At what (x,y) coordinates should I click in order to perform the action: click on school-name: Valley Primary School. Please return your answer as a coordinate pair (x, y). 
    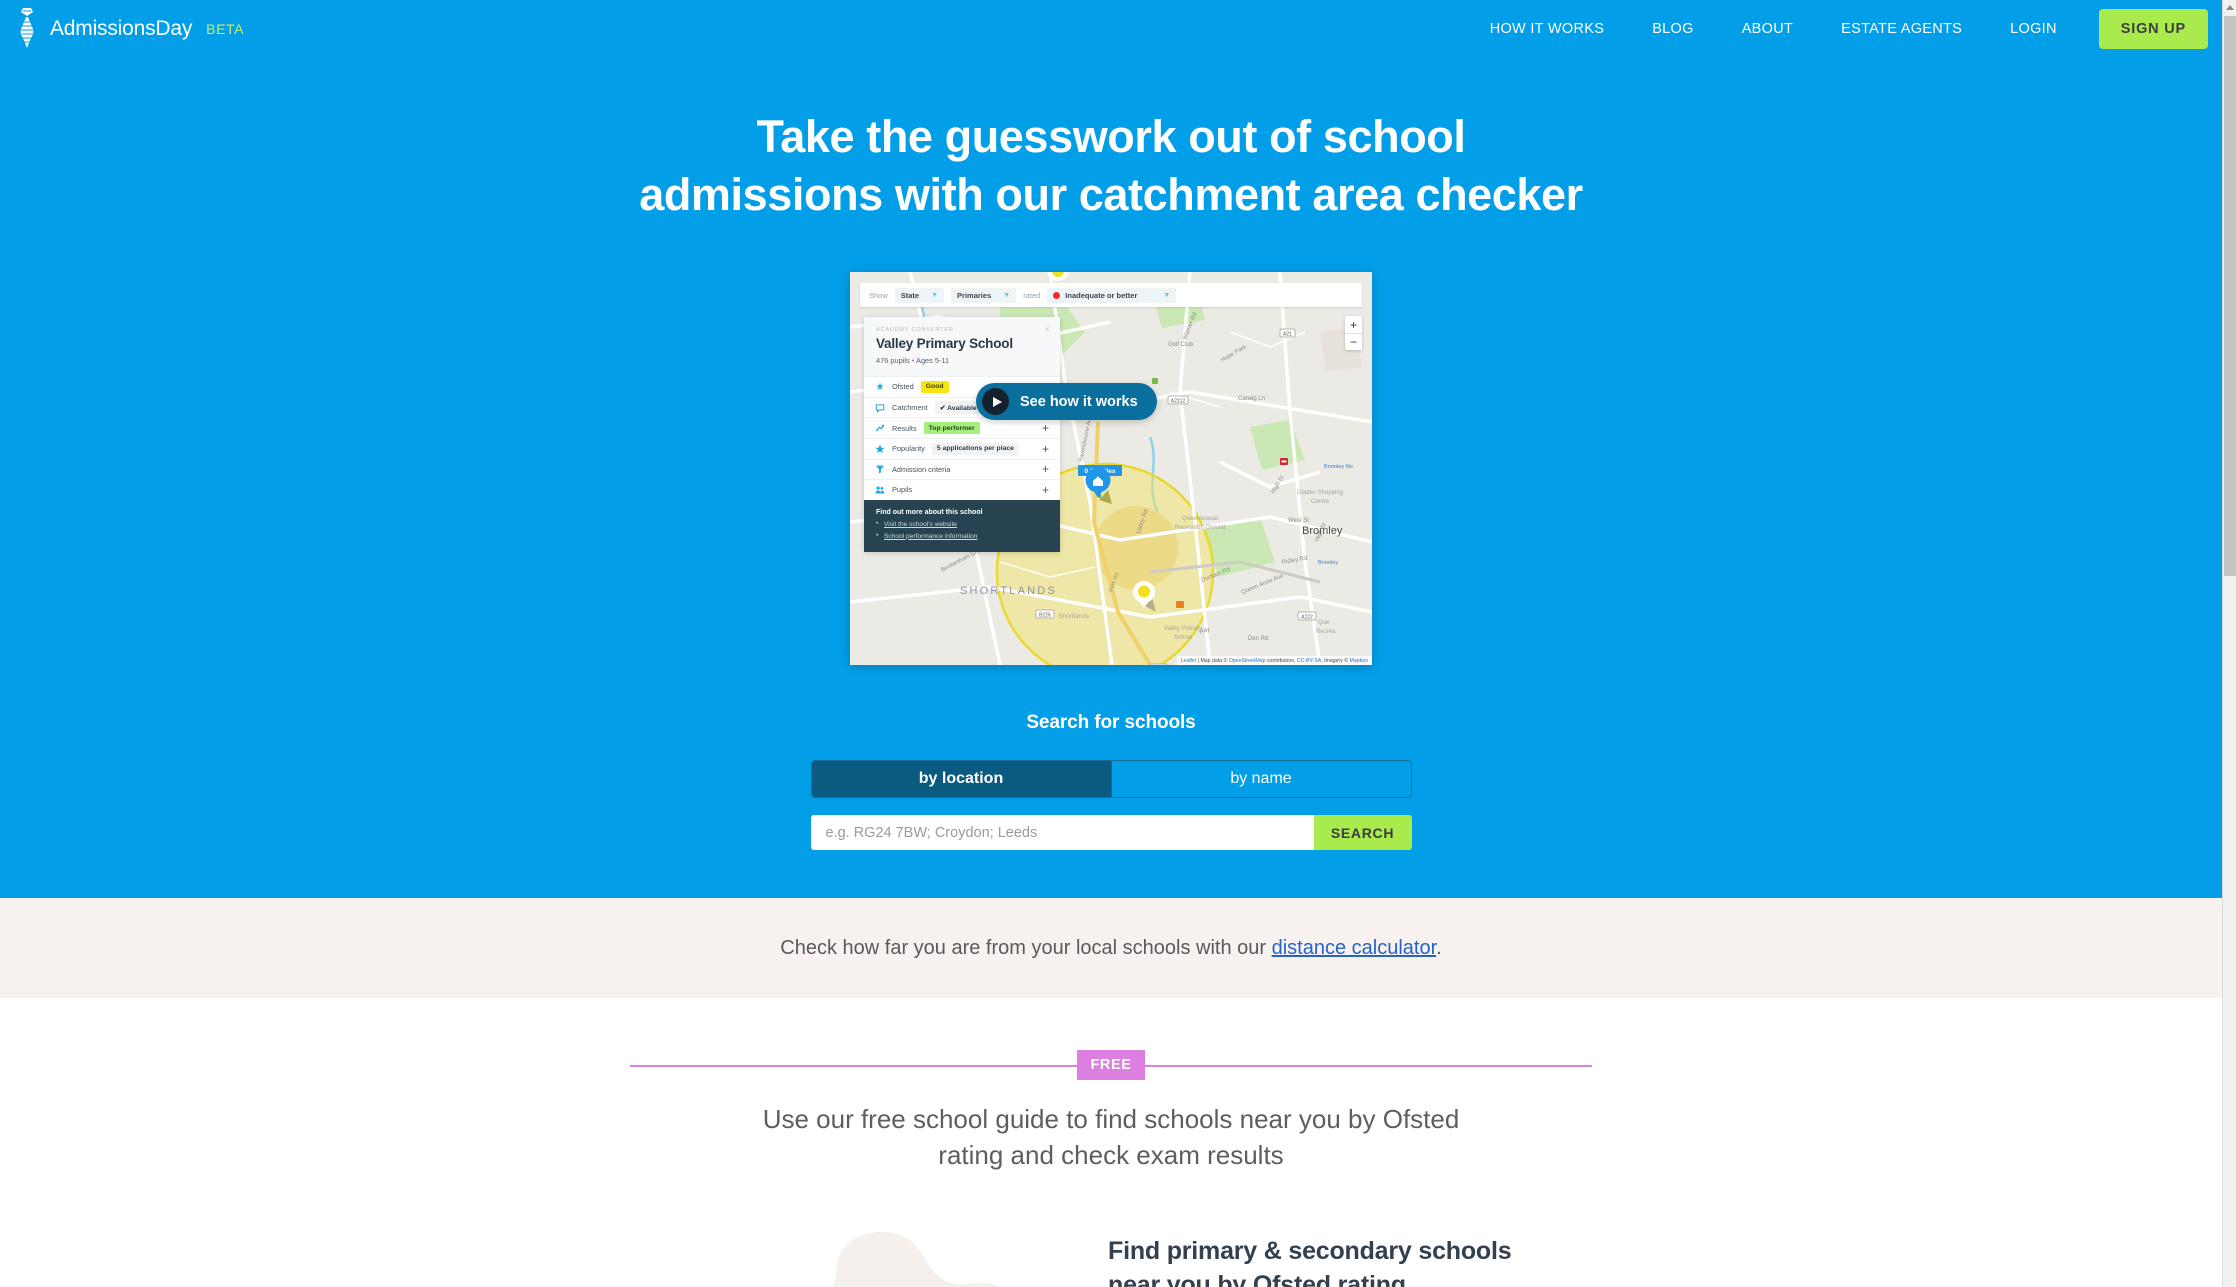
    Looking at the image, I should click on (944, 344).